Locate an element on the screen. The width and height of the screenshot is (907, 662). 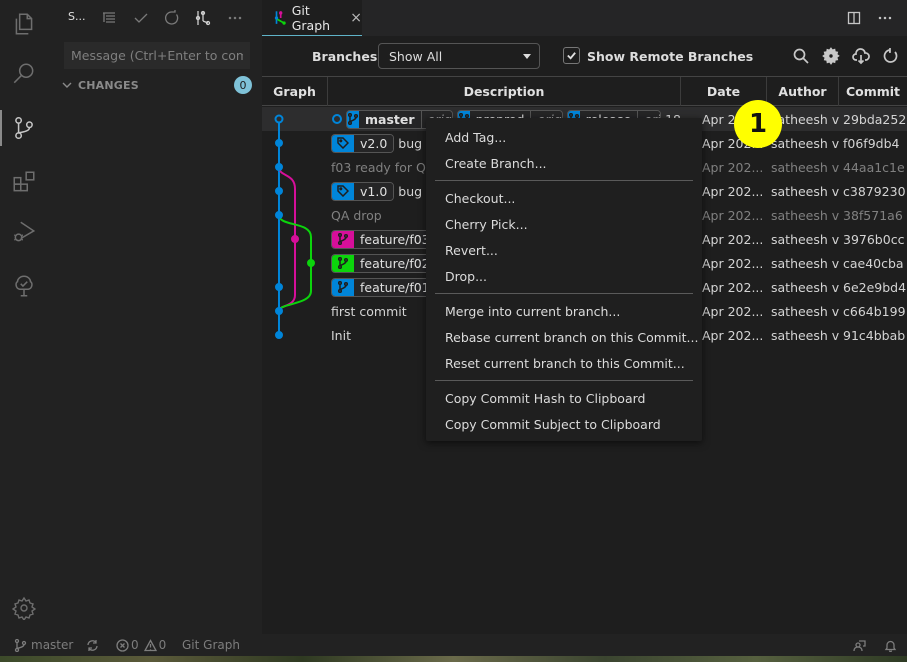
status-sync is located at coordinates (92, 645).